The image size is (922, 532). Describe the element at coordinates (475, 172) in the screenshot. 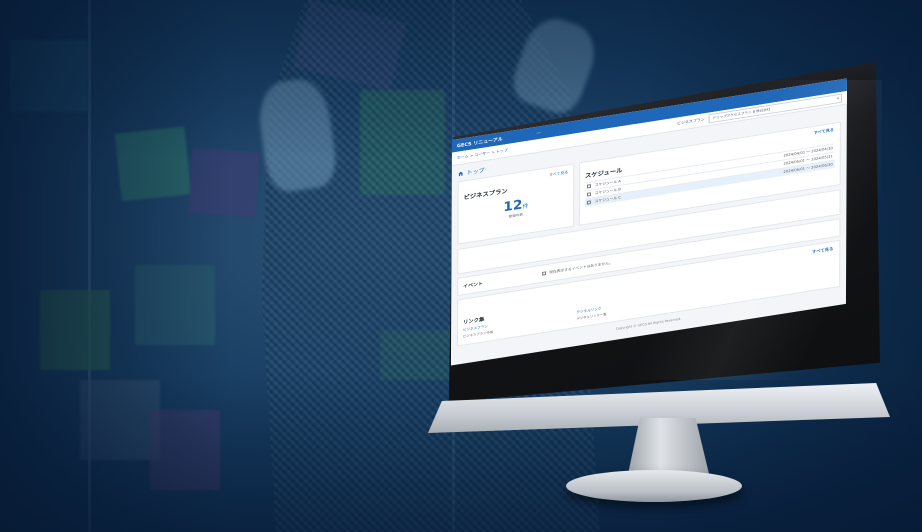

I see `page-title-text: トップ` at that location.